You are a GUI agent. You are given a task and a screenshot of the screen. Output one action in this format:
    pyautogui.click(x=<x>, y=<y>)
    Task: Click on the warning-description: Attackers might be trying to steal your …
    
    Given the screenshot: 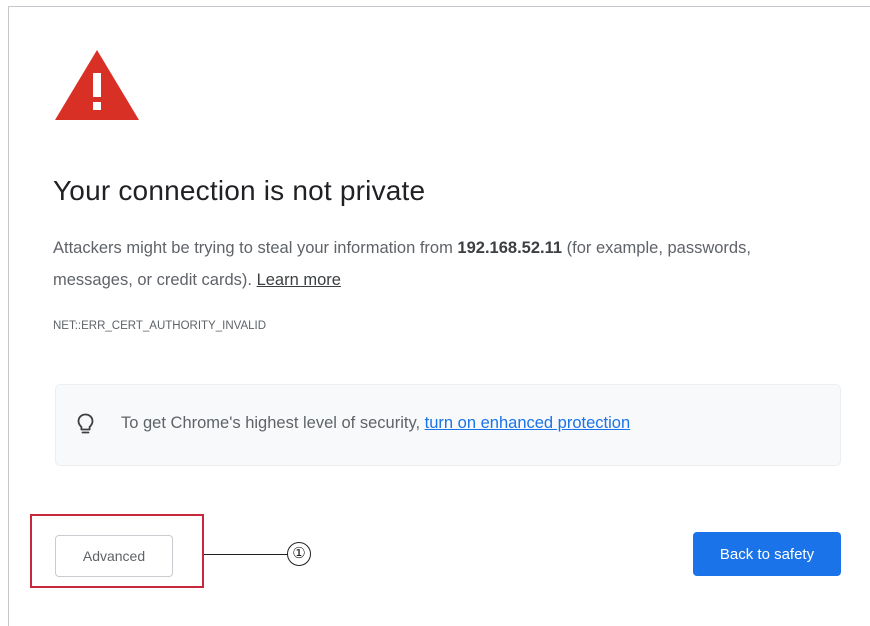 What is the action you would take?
    pyautogui.click(x=438, y=264)
    